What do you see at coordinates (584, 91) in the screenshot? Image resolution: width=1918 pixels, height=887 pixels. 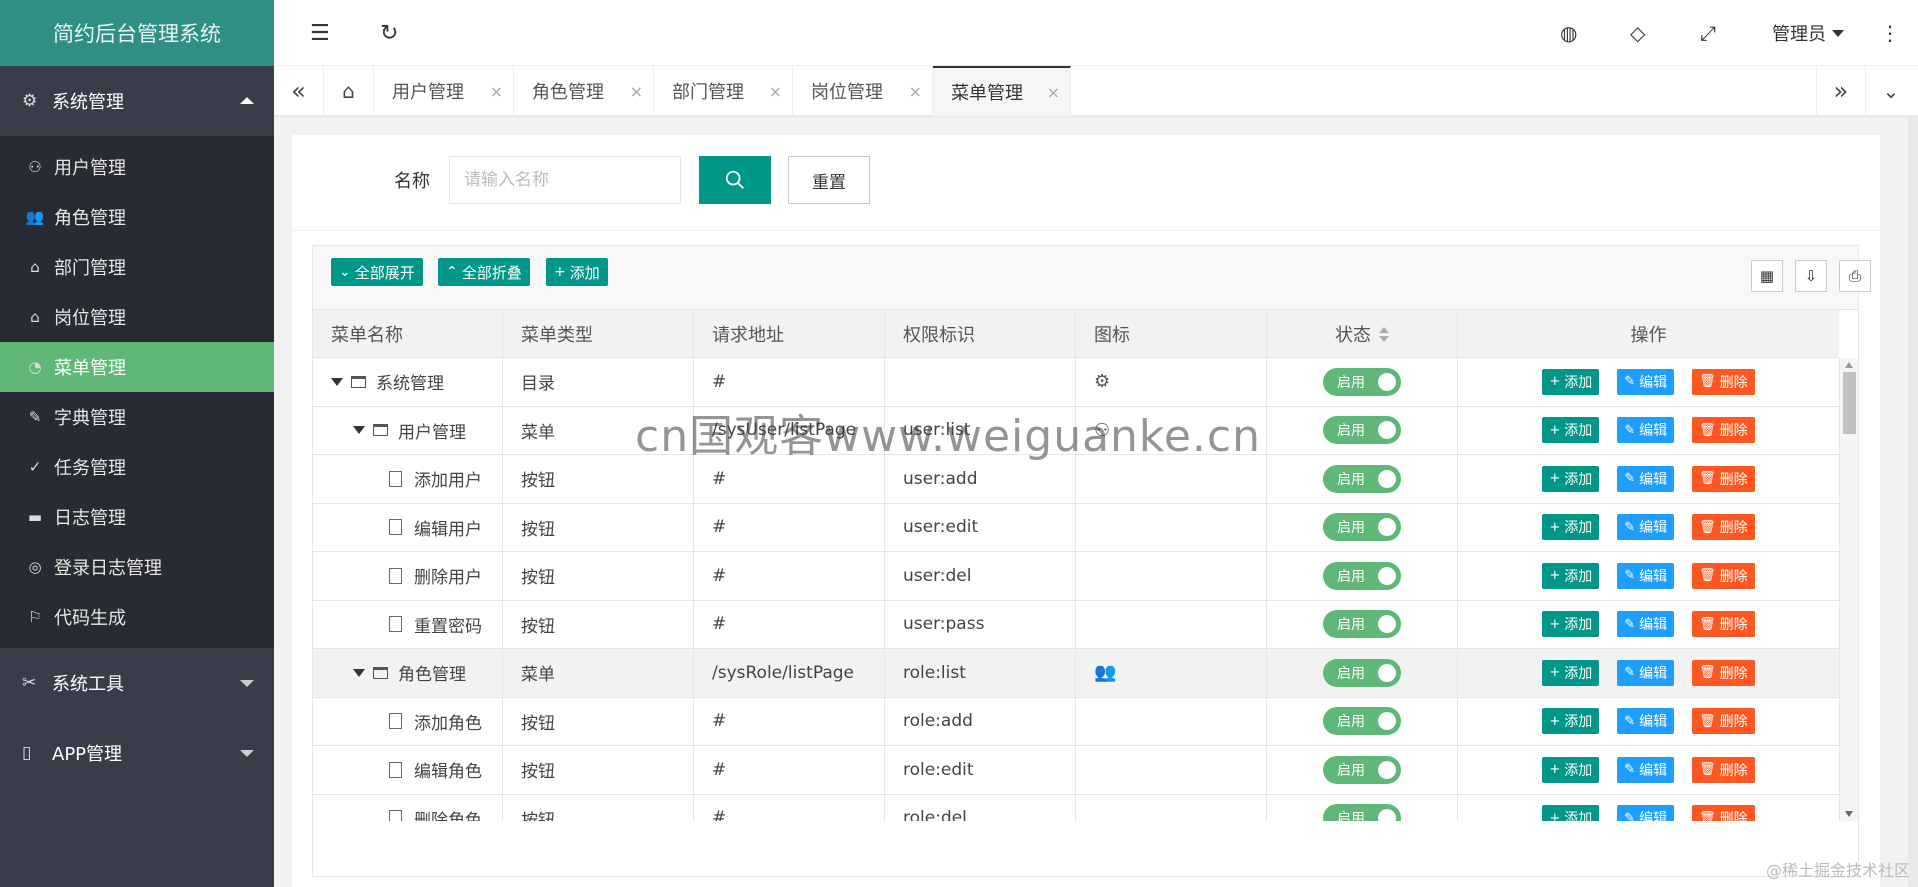 I see `tab-roles: 角色管理 ×` at bounding box center [584, 91].